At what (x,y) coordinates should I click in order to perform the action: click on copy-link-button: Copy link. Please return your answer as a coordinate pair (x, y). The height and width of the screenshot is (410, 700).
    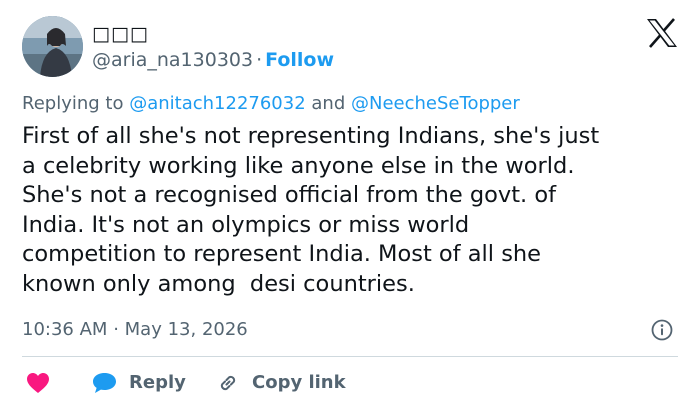
    Looking at the image, I should click on (281, 383).